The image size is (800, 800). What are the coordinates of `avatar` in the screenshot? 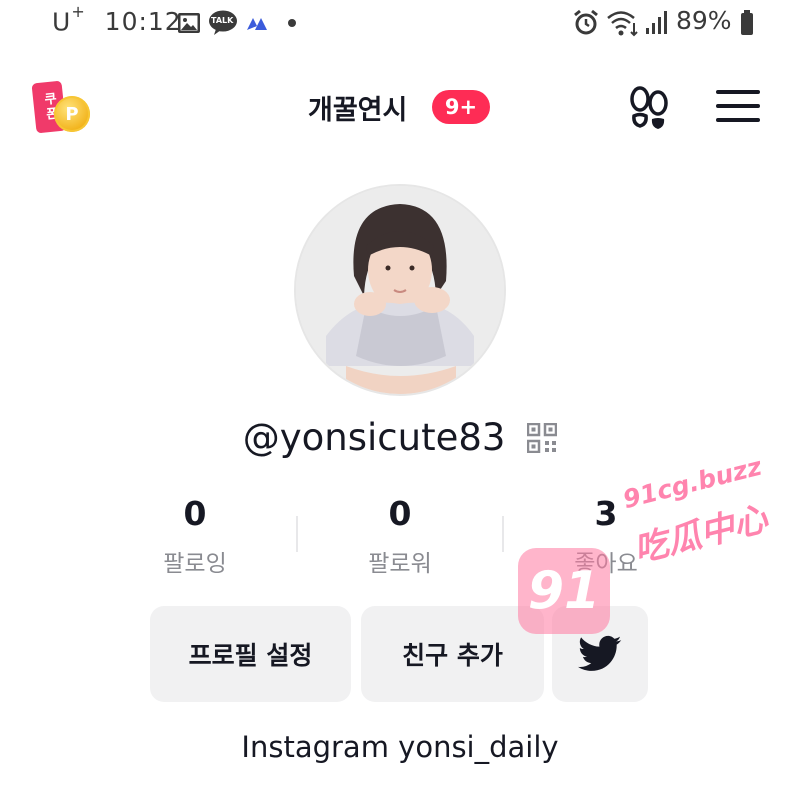 It's located at (400, 290).